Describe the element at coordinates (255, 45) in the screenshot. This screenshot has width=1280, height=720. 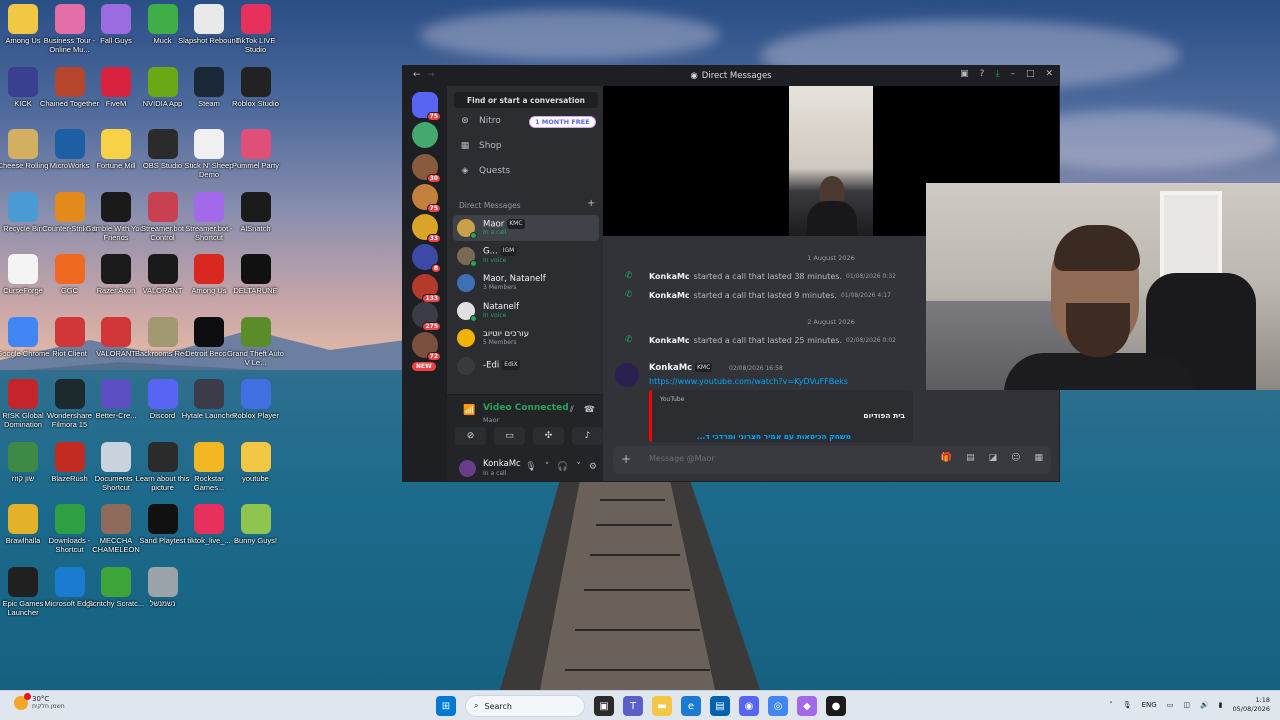
I see `desktop-icon-label: TikTok LIVE Studio` at that location.